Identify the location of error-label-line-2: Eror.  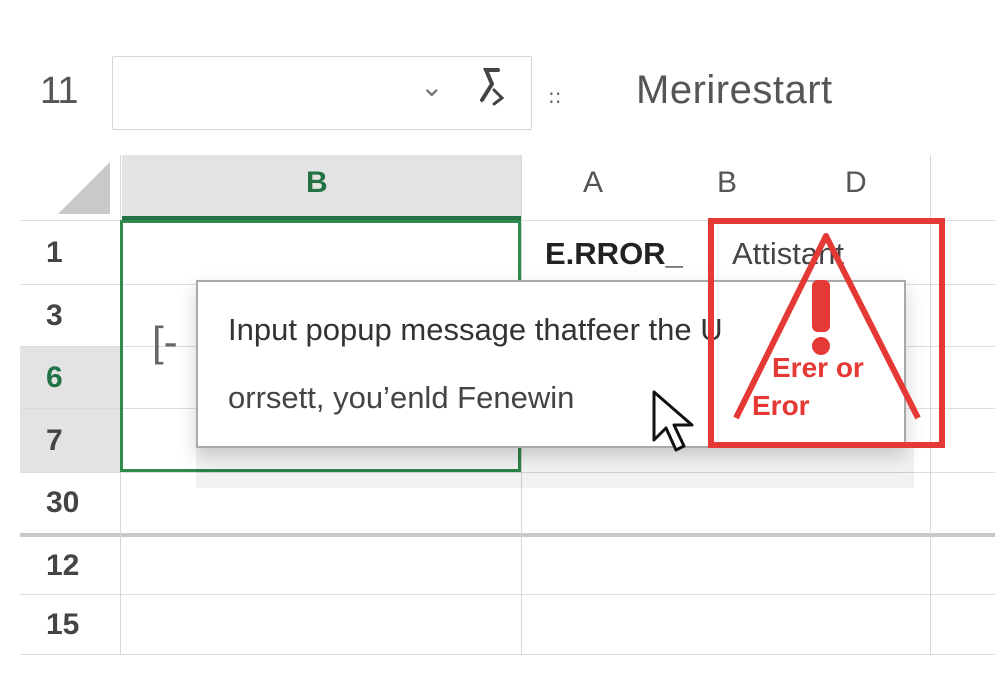
(781, 405).